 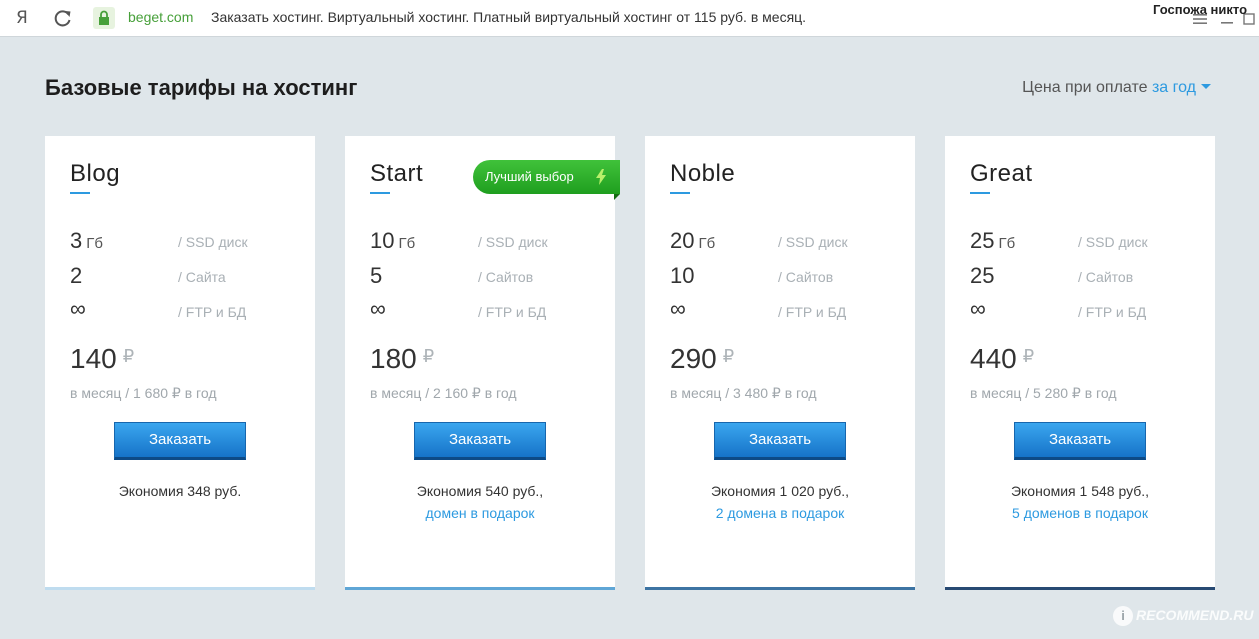 What do you see at coordinates (480, 491) in the screenshot?
I see `savings-text: Экономия 540 руб.,` at bounding box center [480, 491].